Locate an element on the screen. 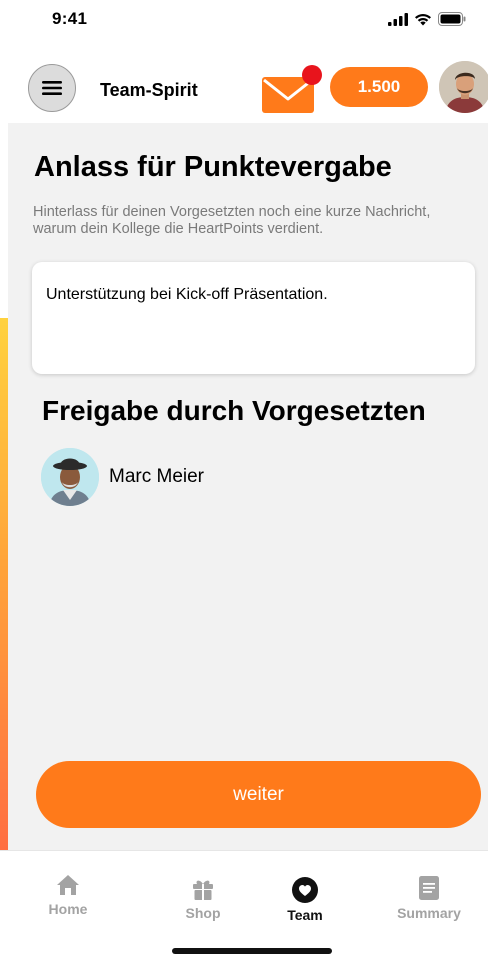  approval-title: Freigabe durch Vorgesetzten is located at coordinates (234, 410).